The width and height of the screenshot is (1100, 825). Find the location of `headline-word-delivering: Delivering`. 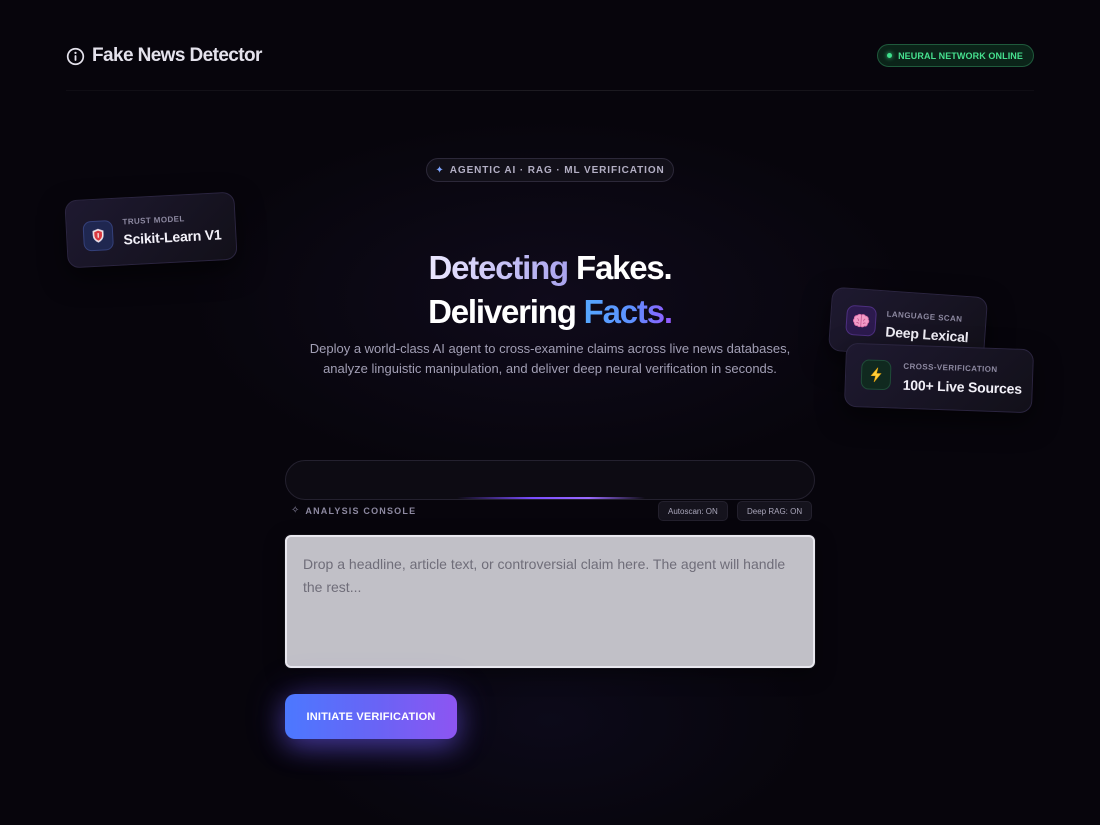

headline-word-delivering: Delivering is located at coordinates (502, 312).